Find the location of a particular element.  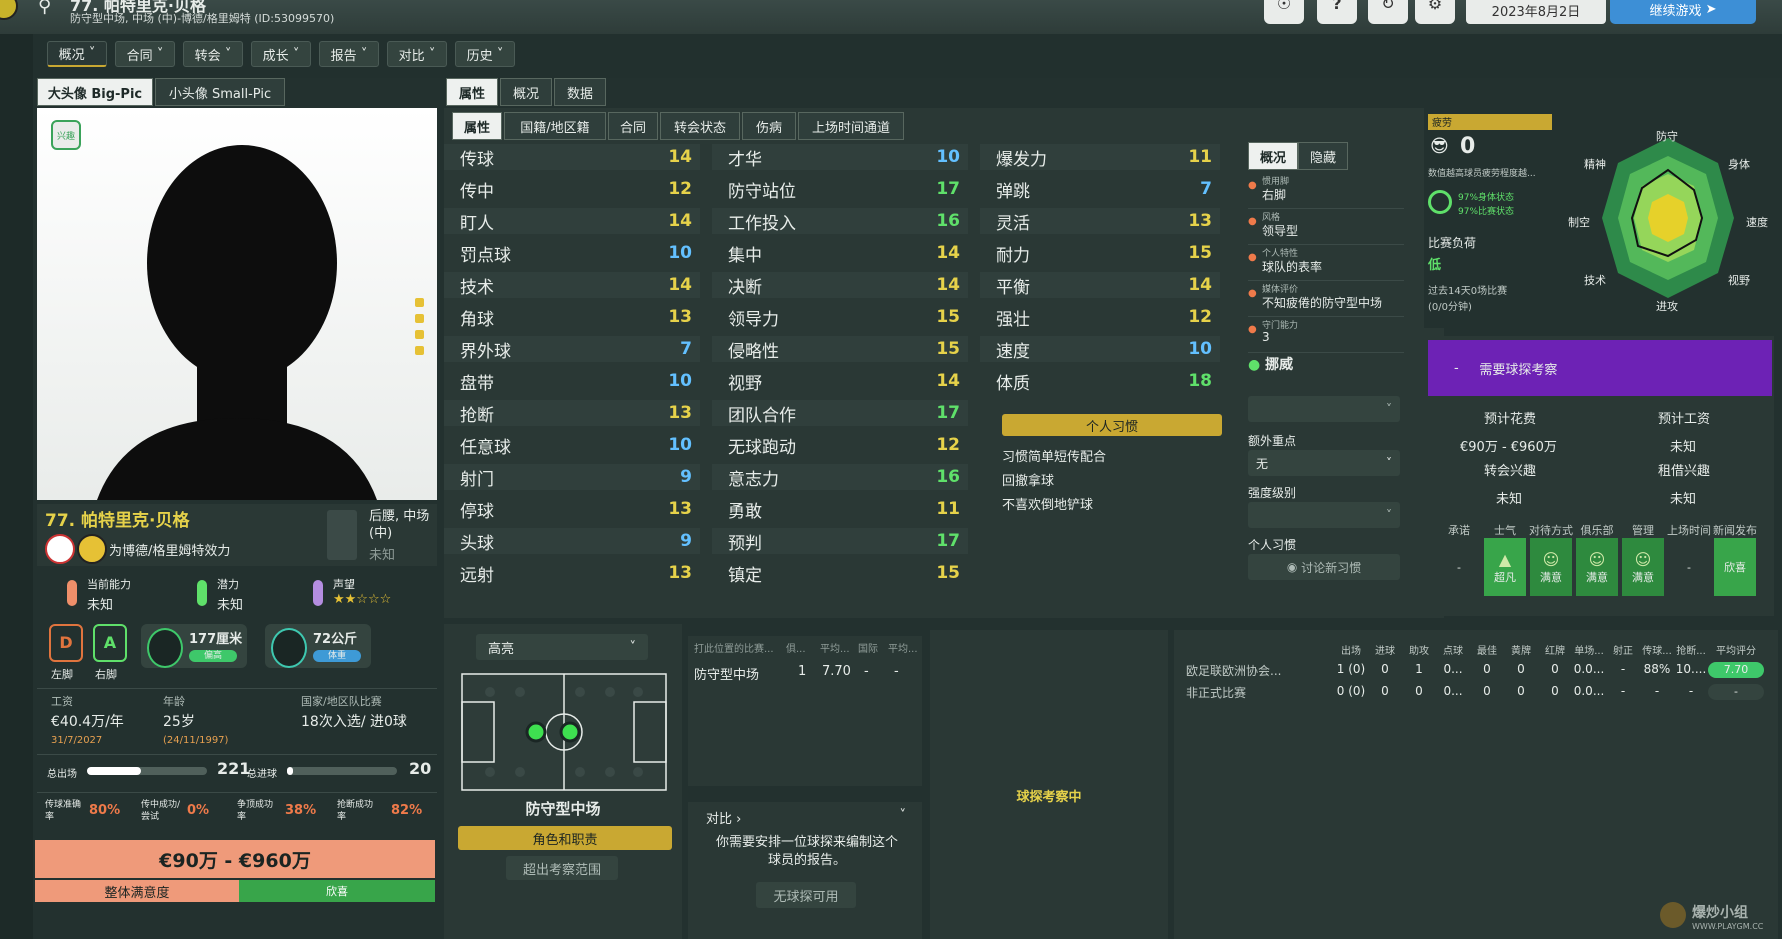

attribute-row: 界外球 7 is located at coordinates (572, 349).